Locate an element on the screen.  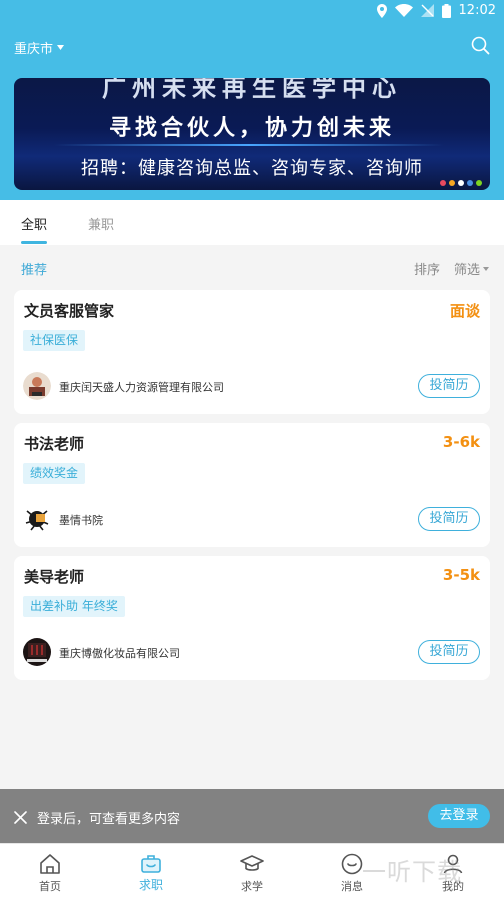
banner-line-3: 招聘：健康咨询总监、咨询专家、咨询师 is located at coordinates (252, 168).